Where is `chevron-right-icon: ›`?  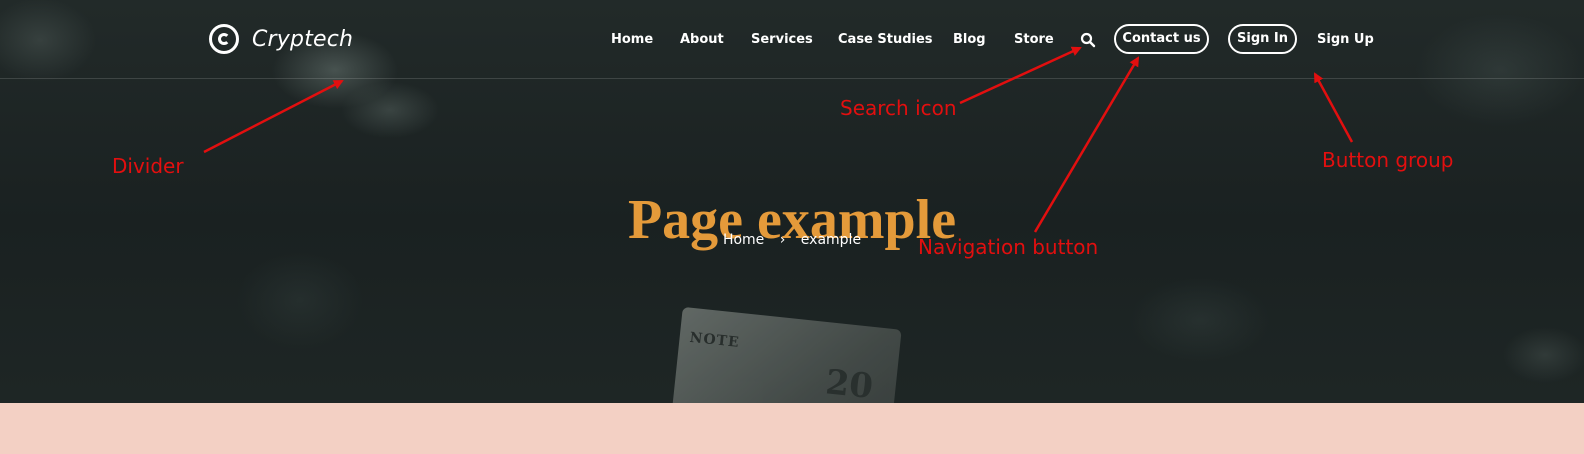
chevron-right-icon: › is located at coordinates (782, 240).